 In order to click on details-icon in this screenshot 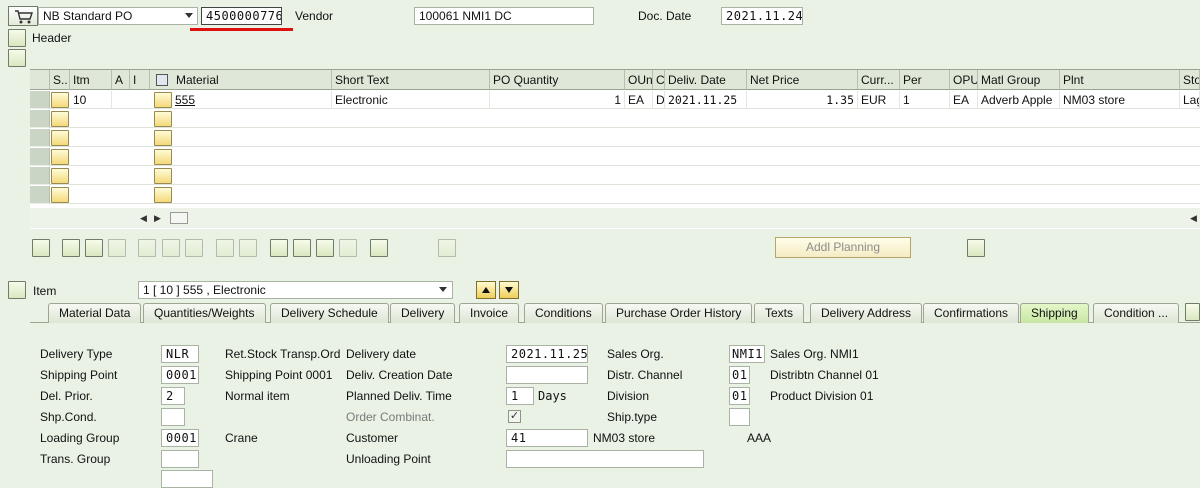, I will do `click(41, 248)`.